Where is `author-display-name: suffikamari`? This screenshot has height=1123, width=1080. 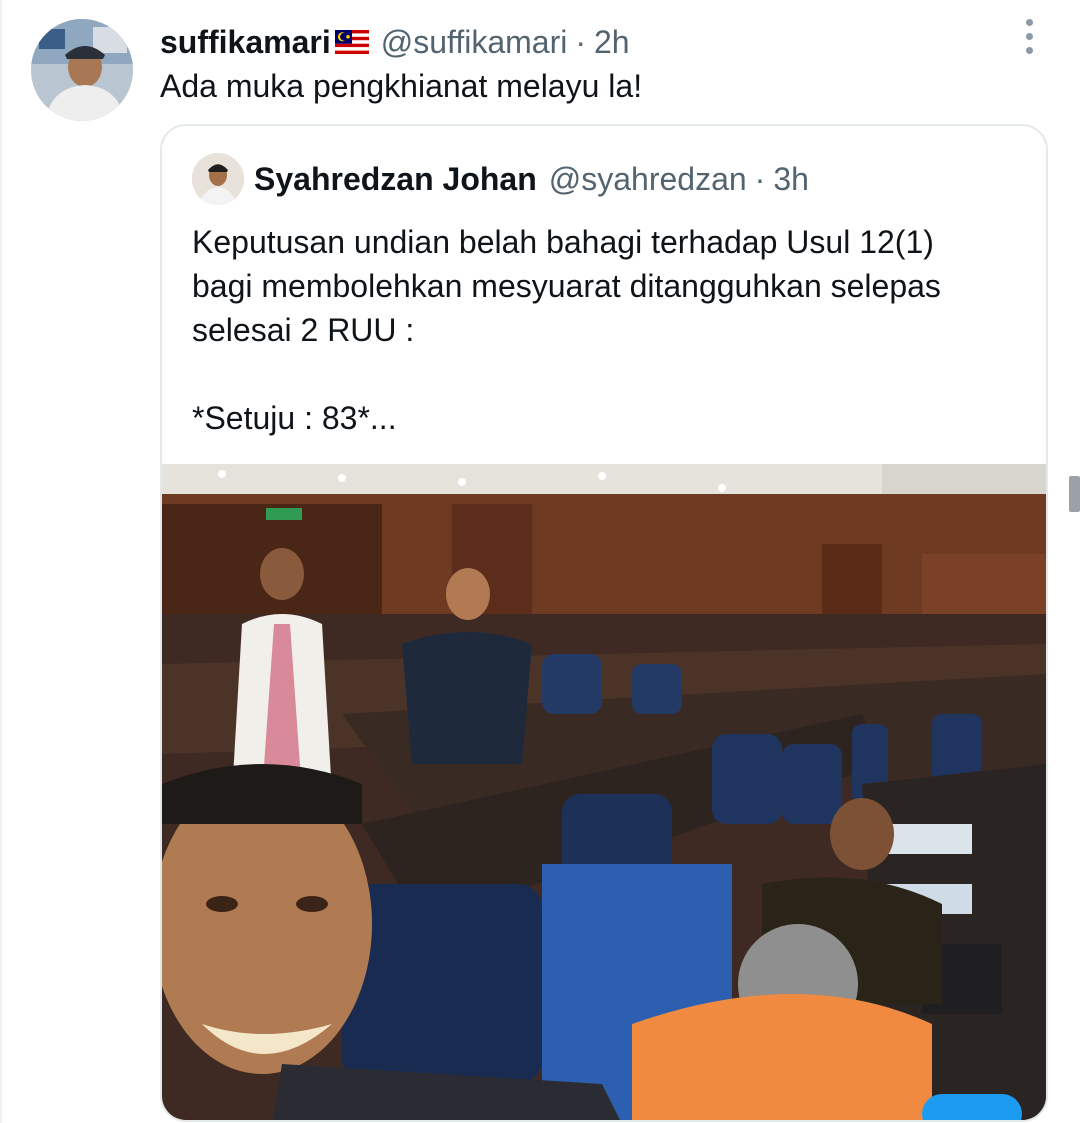 author-display-name: suffikamari is located at coordinates (245, 42).